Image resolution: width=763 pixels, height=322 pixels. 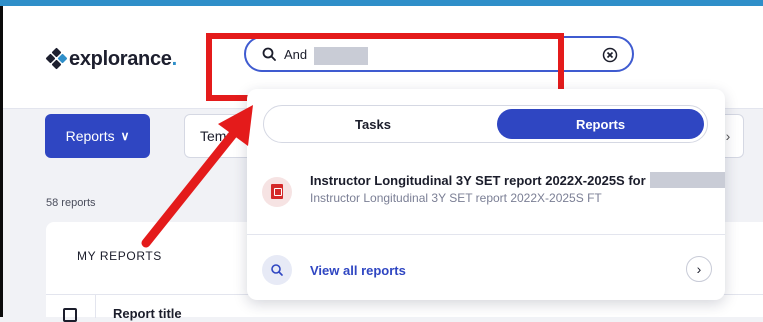 I want to click on explorance-logo: explorance ., so click(x=111, y=59).